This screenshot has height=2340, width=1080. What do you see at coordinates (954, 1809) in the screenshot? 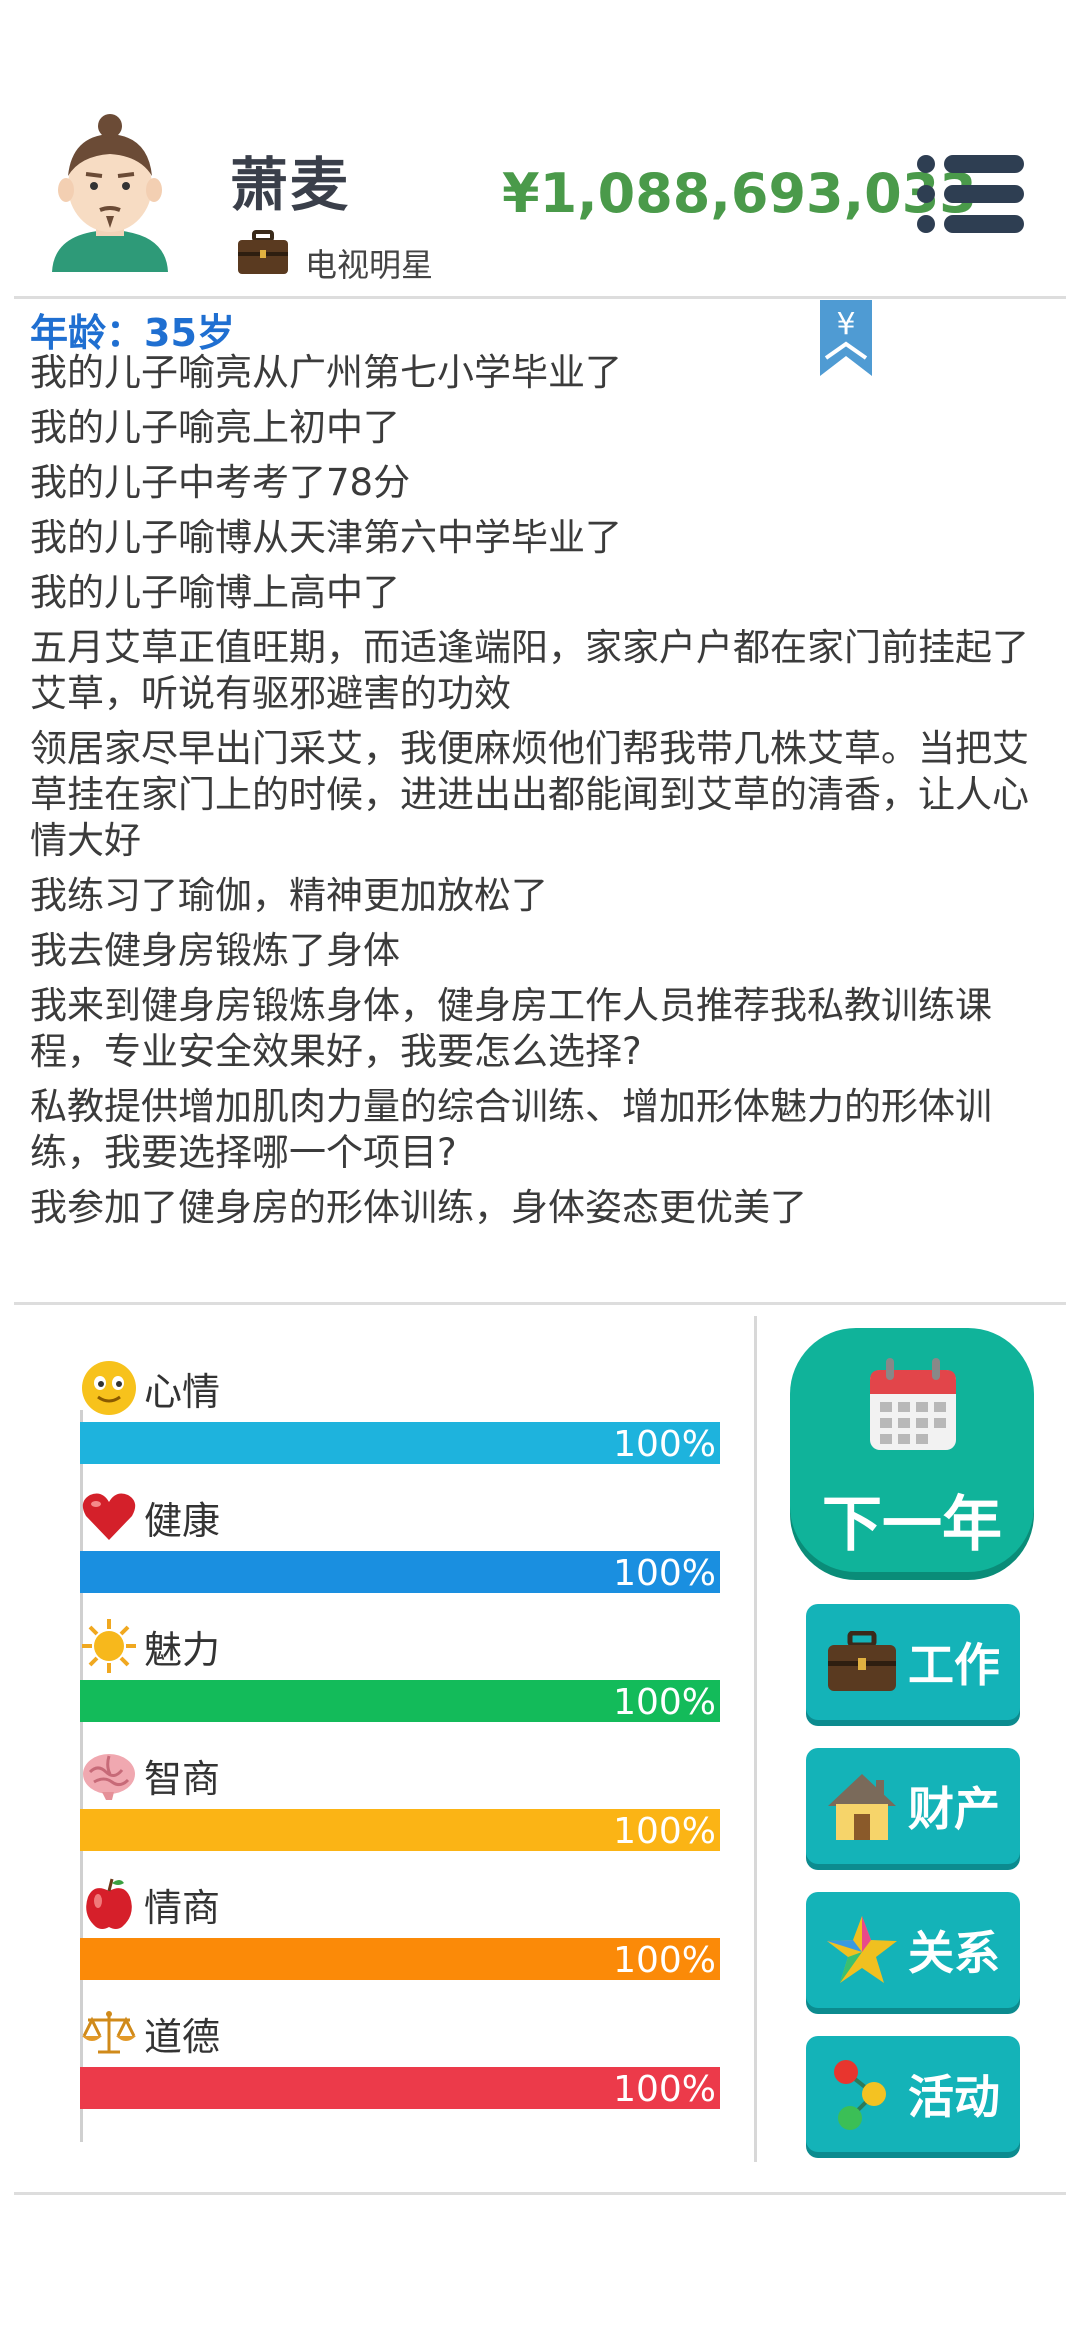
I see `property-label: 财产` at bounding box center [954, 1809].